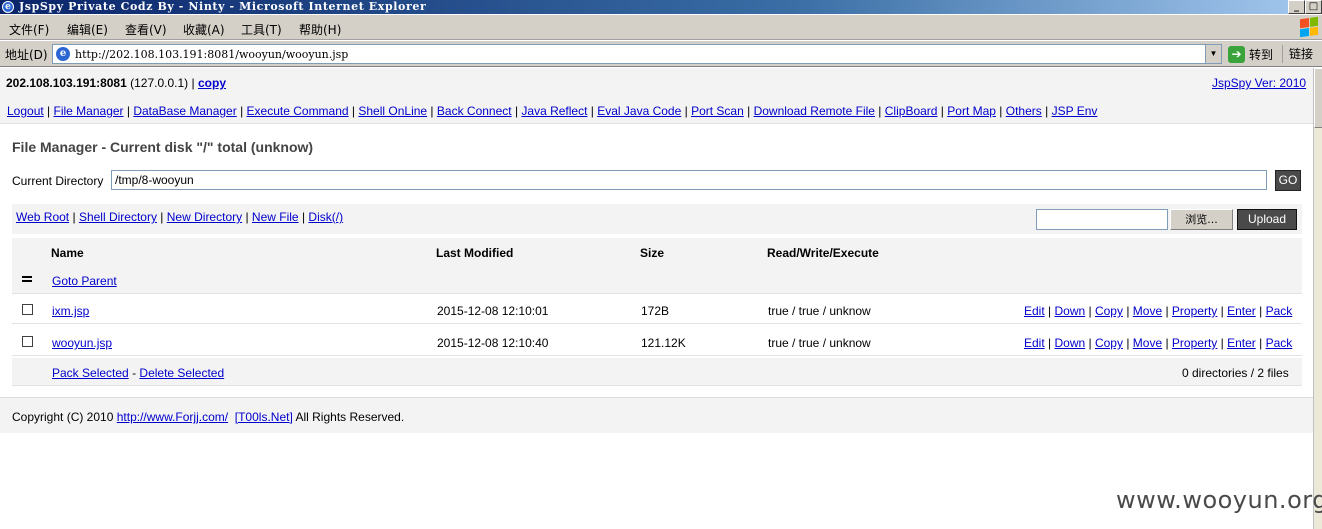 This screenshot has width=1322, height=529. Describe the element at coordinates (212, 83) in the screenshot. I see `copy-link: copy` at that location.